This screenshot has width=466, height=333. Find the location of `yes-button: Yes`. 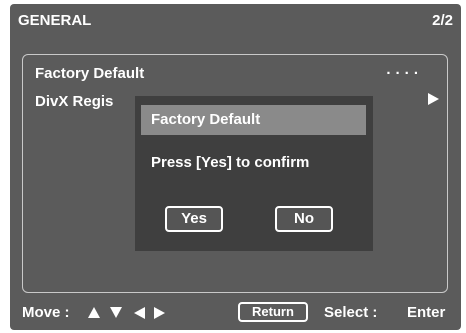

yes-button: Yes is located at coordinates (194, 219).